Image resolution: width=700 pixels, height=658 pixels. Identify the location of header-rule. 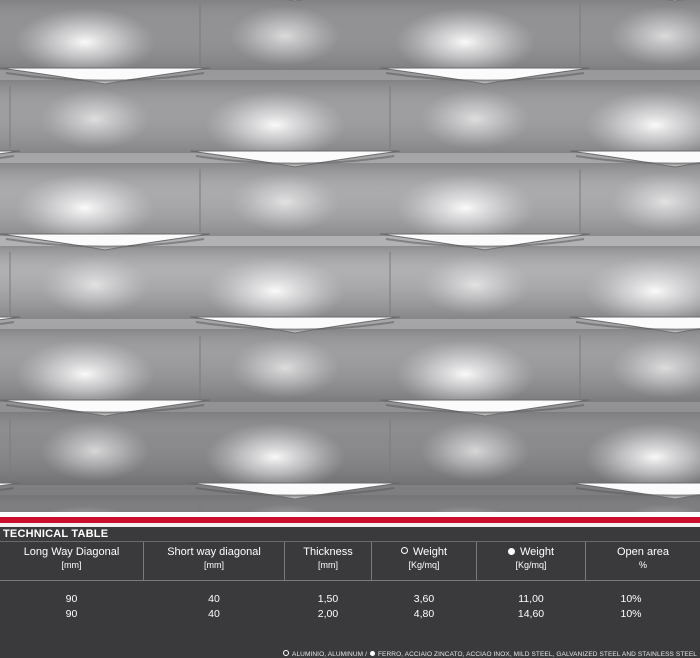
(350, 580).